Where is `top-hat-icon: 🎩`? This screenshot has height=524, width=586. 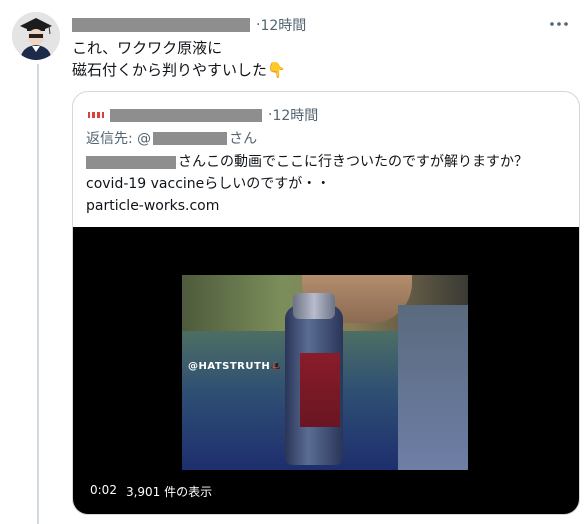 top-hat-icon: 🎩 is located at coordinates (276, 367).